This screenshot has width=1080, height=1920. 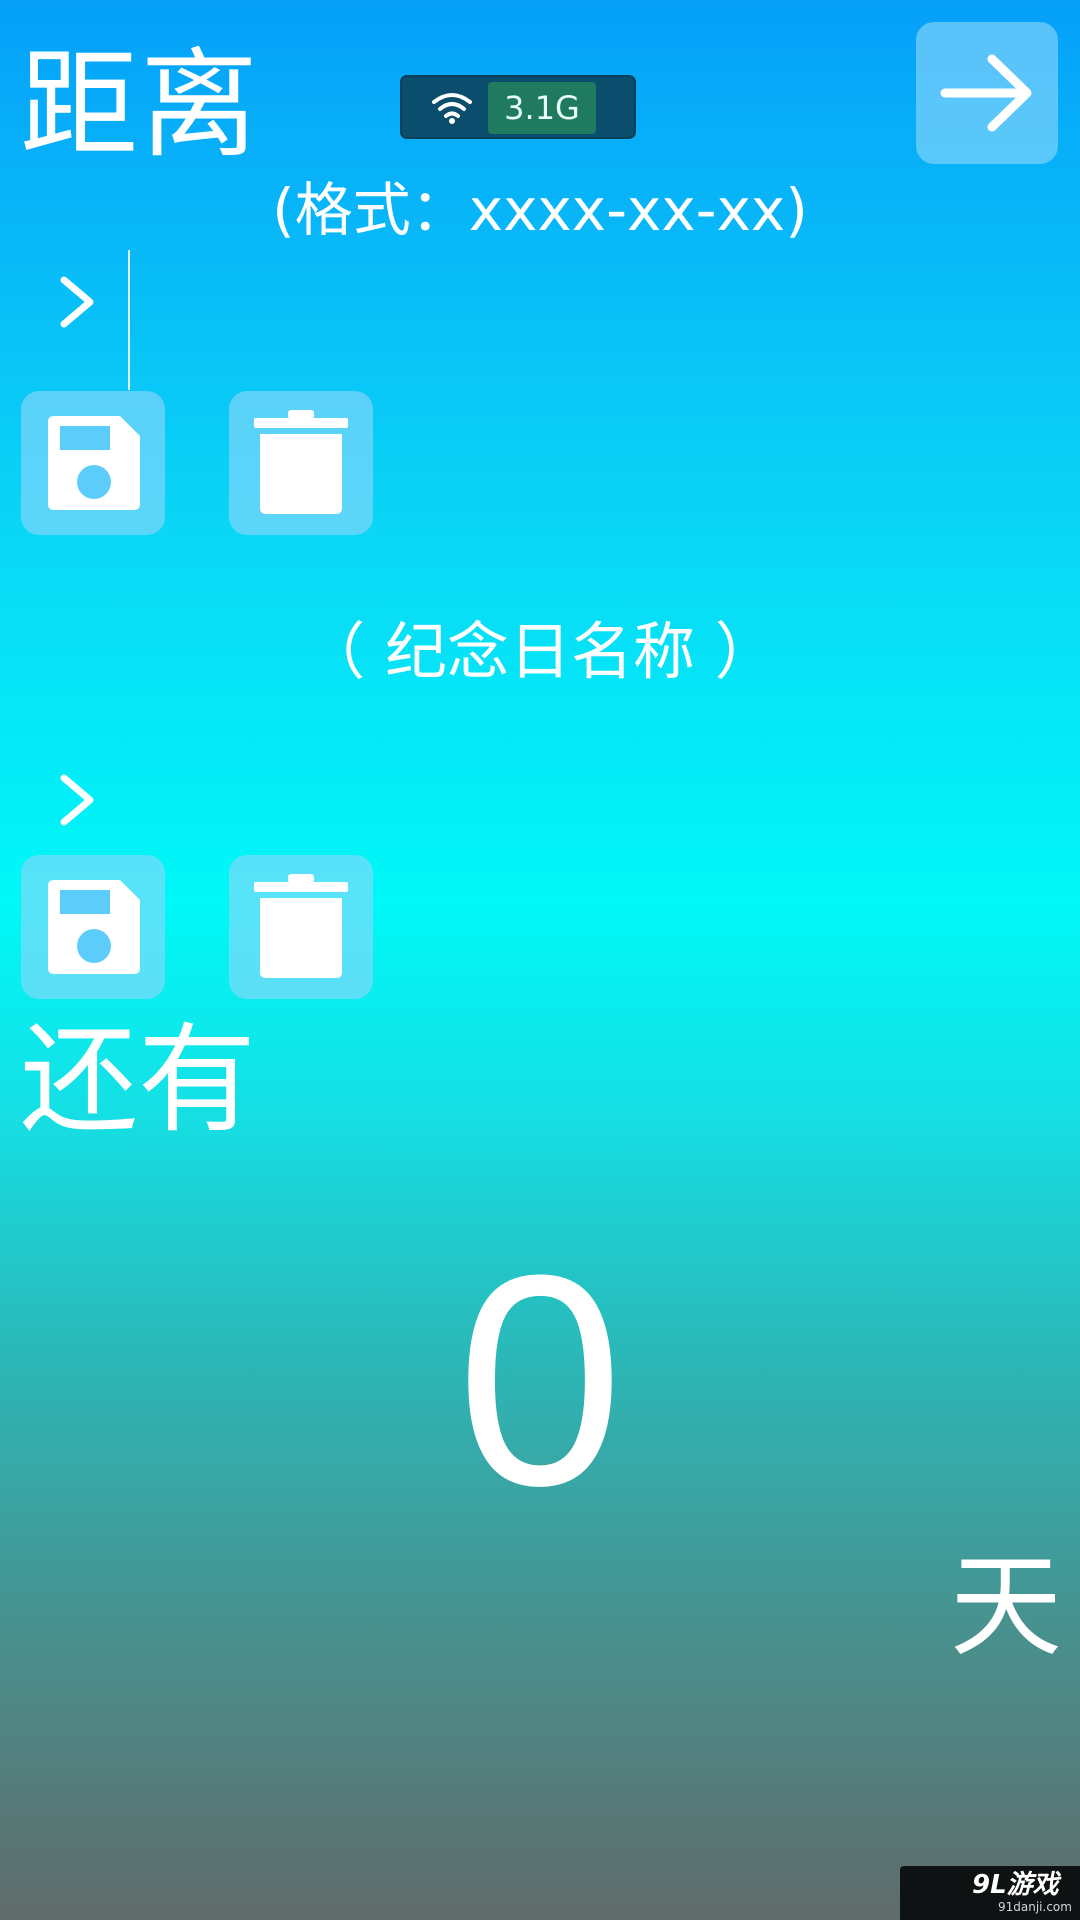 What do you see at coordinates (140, 105) in the screenshot?
I see `page-title: 距离` at bounding box center [140, 105].